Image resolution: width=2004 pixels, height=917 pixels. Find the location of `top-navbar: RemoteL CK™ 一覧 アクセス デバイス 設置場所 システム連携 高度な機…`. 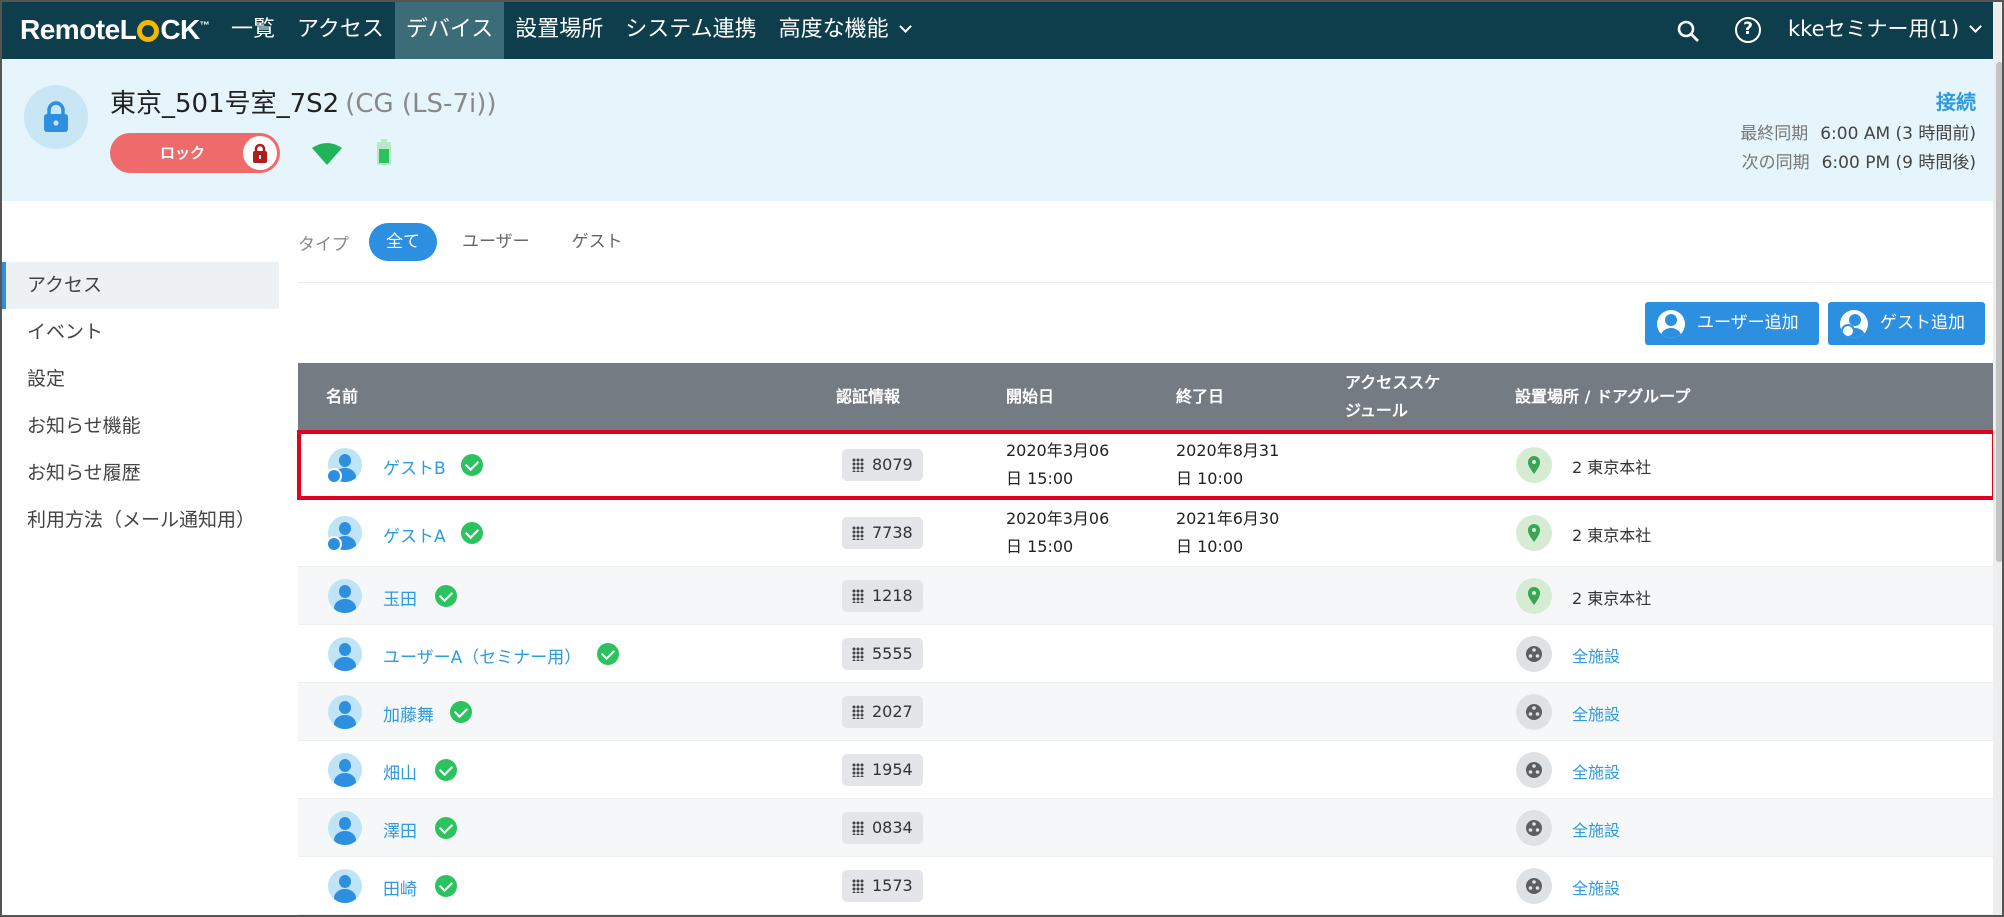

top-navbar: RemoteL CK™ 一覧 アクセス デバイス 設置場所 システム連携 高度な機… is located at coordinates (1002, 30).